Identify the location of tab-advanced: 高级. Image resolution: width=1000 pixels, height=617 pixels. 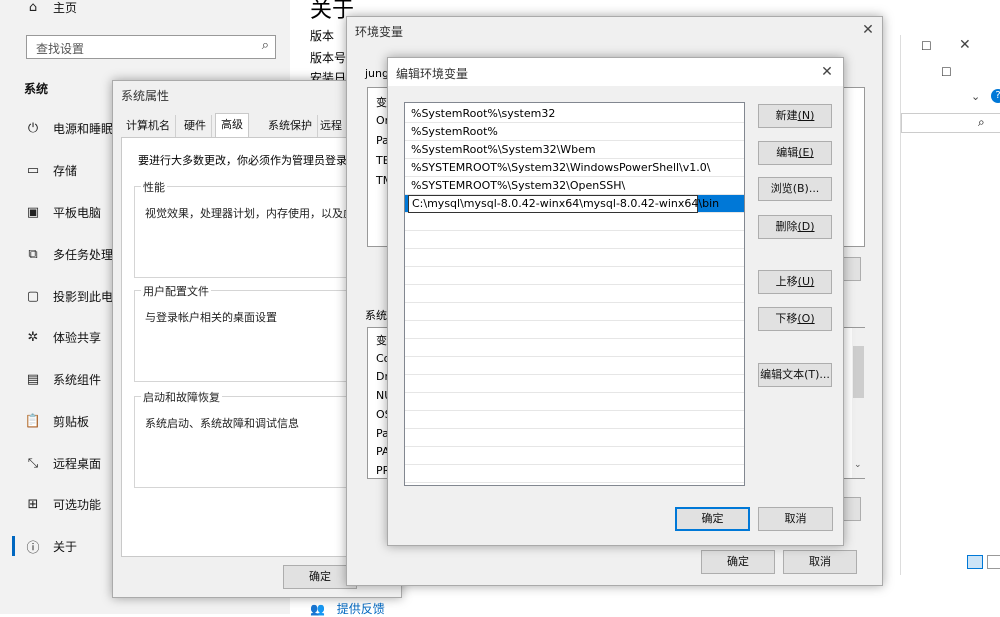
(232, 125).